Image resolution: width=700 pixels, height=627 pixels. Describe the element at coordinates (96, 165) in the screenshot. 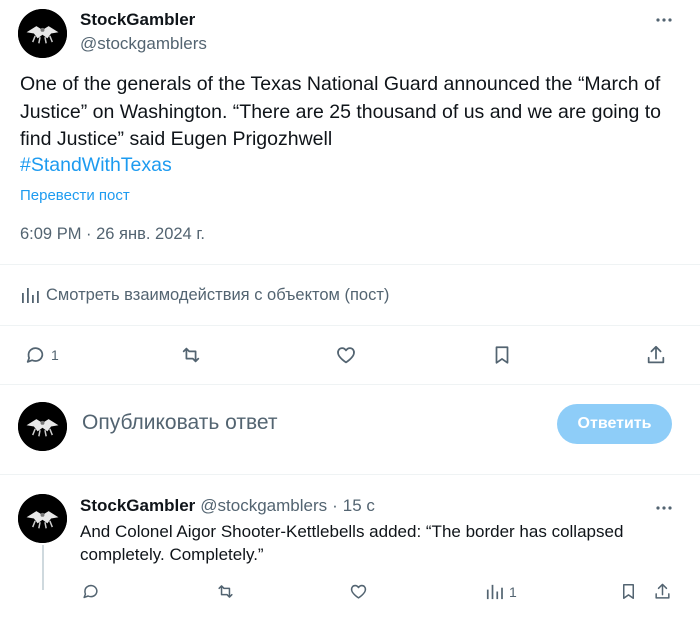

I see `hashtag-link: #StandWithTexas` at that location.